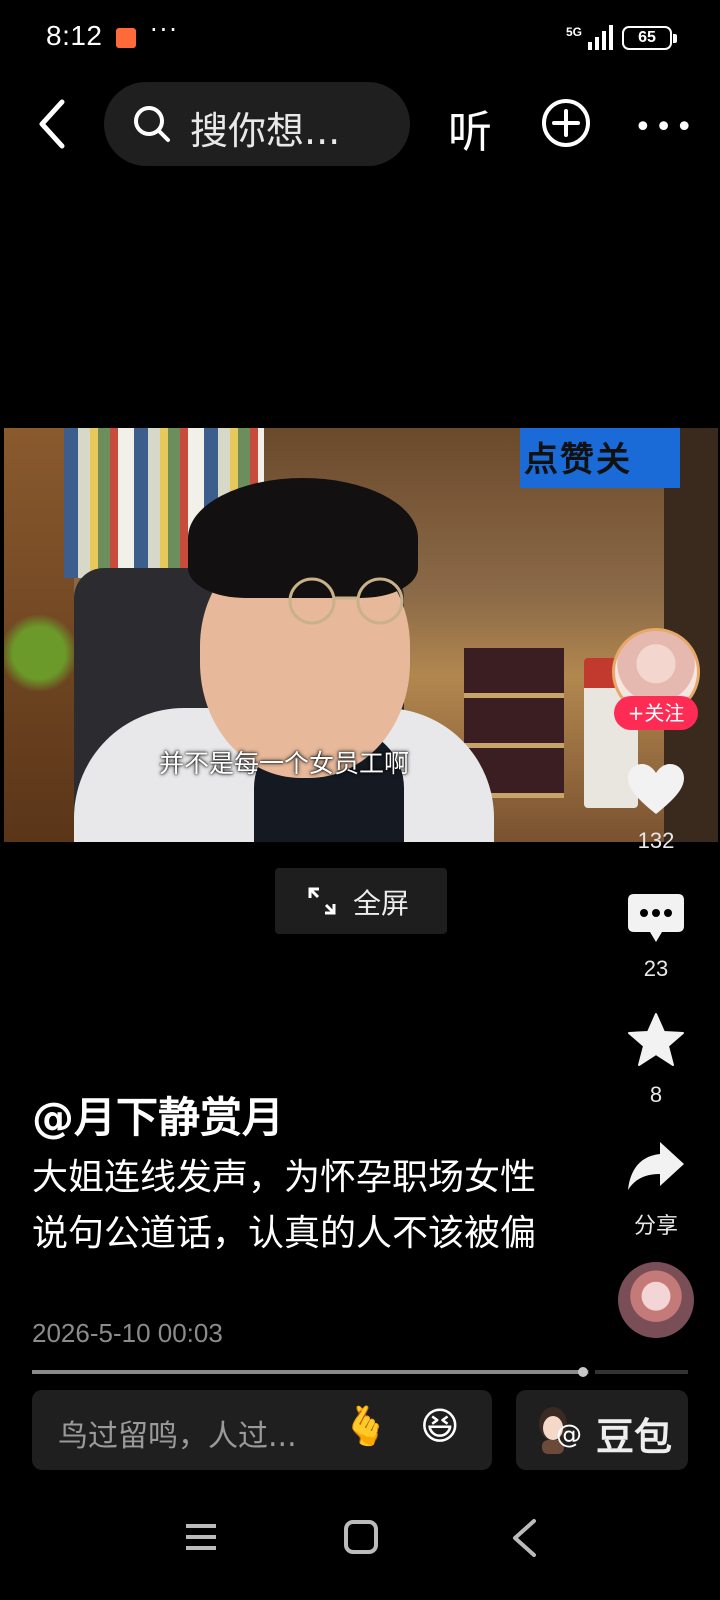 Image resolution: width=720 pixels, height=1600 pixels. Describe the element at coordinates (524, 1538) in the screenshot. I see `nav-back-icon` at that location.